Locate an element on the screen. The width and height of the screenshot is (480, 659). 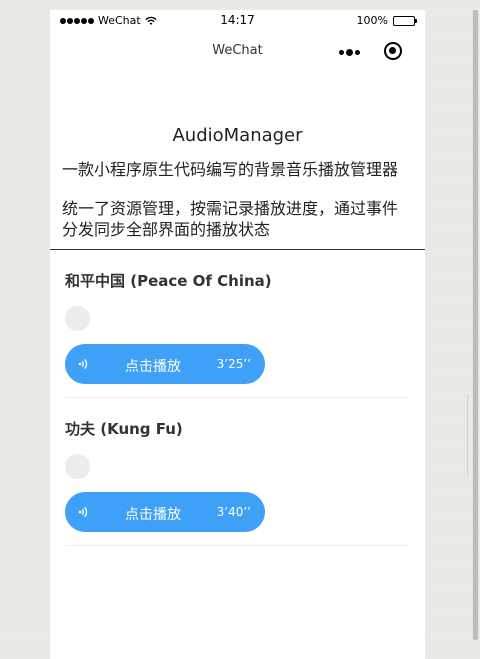
nav-title: WeChat is located at coordinates (237, 50).